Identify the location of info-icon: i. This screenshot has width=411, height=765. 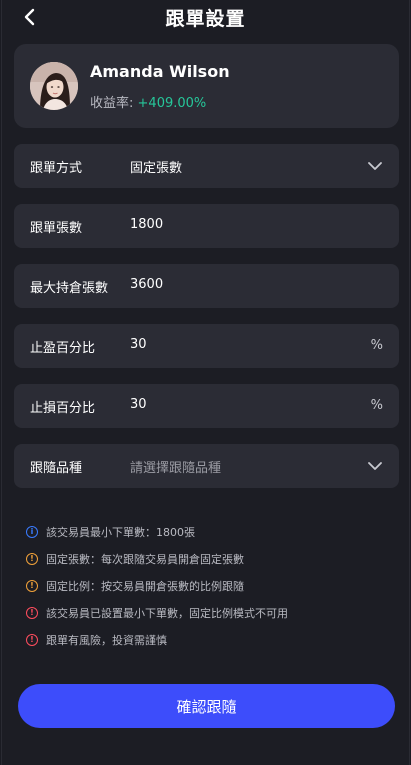
(32, 531).